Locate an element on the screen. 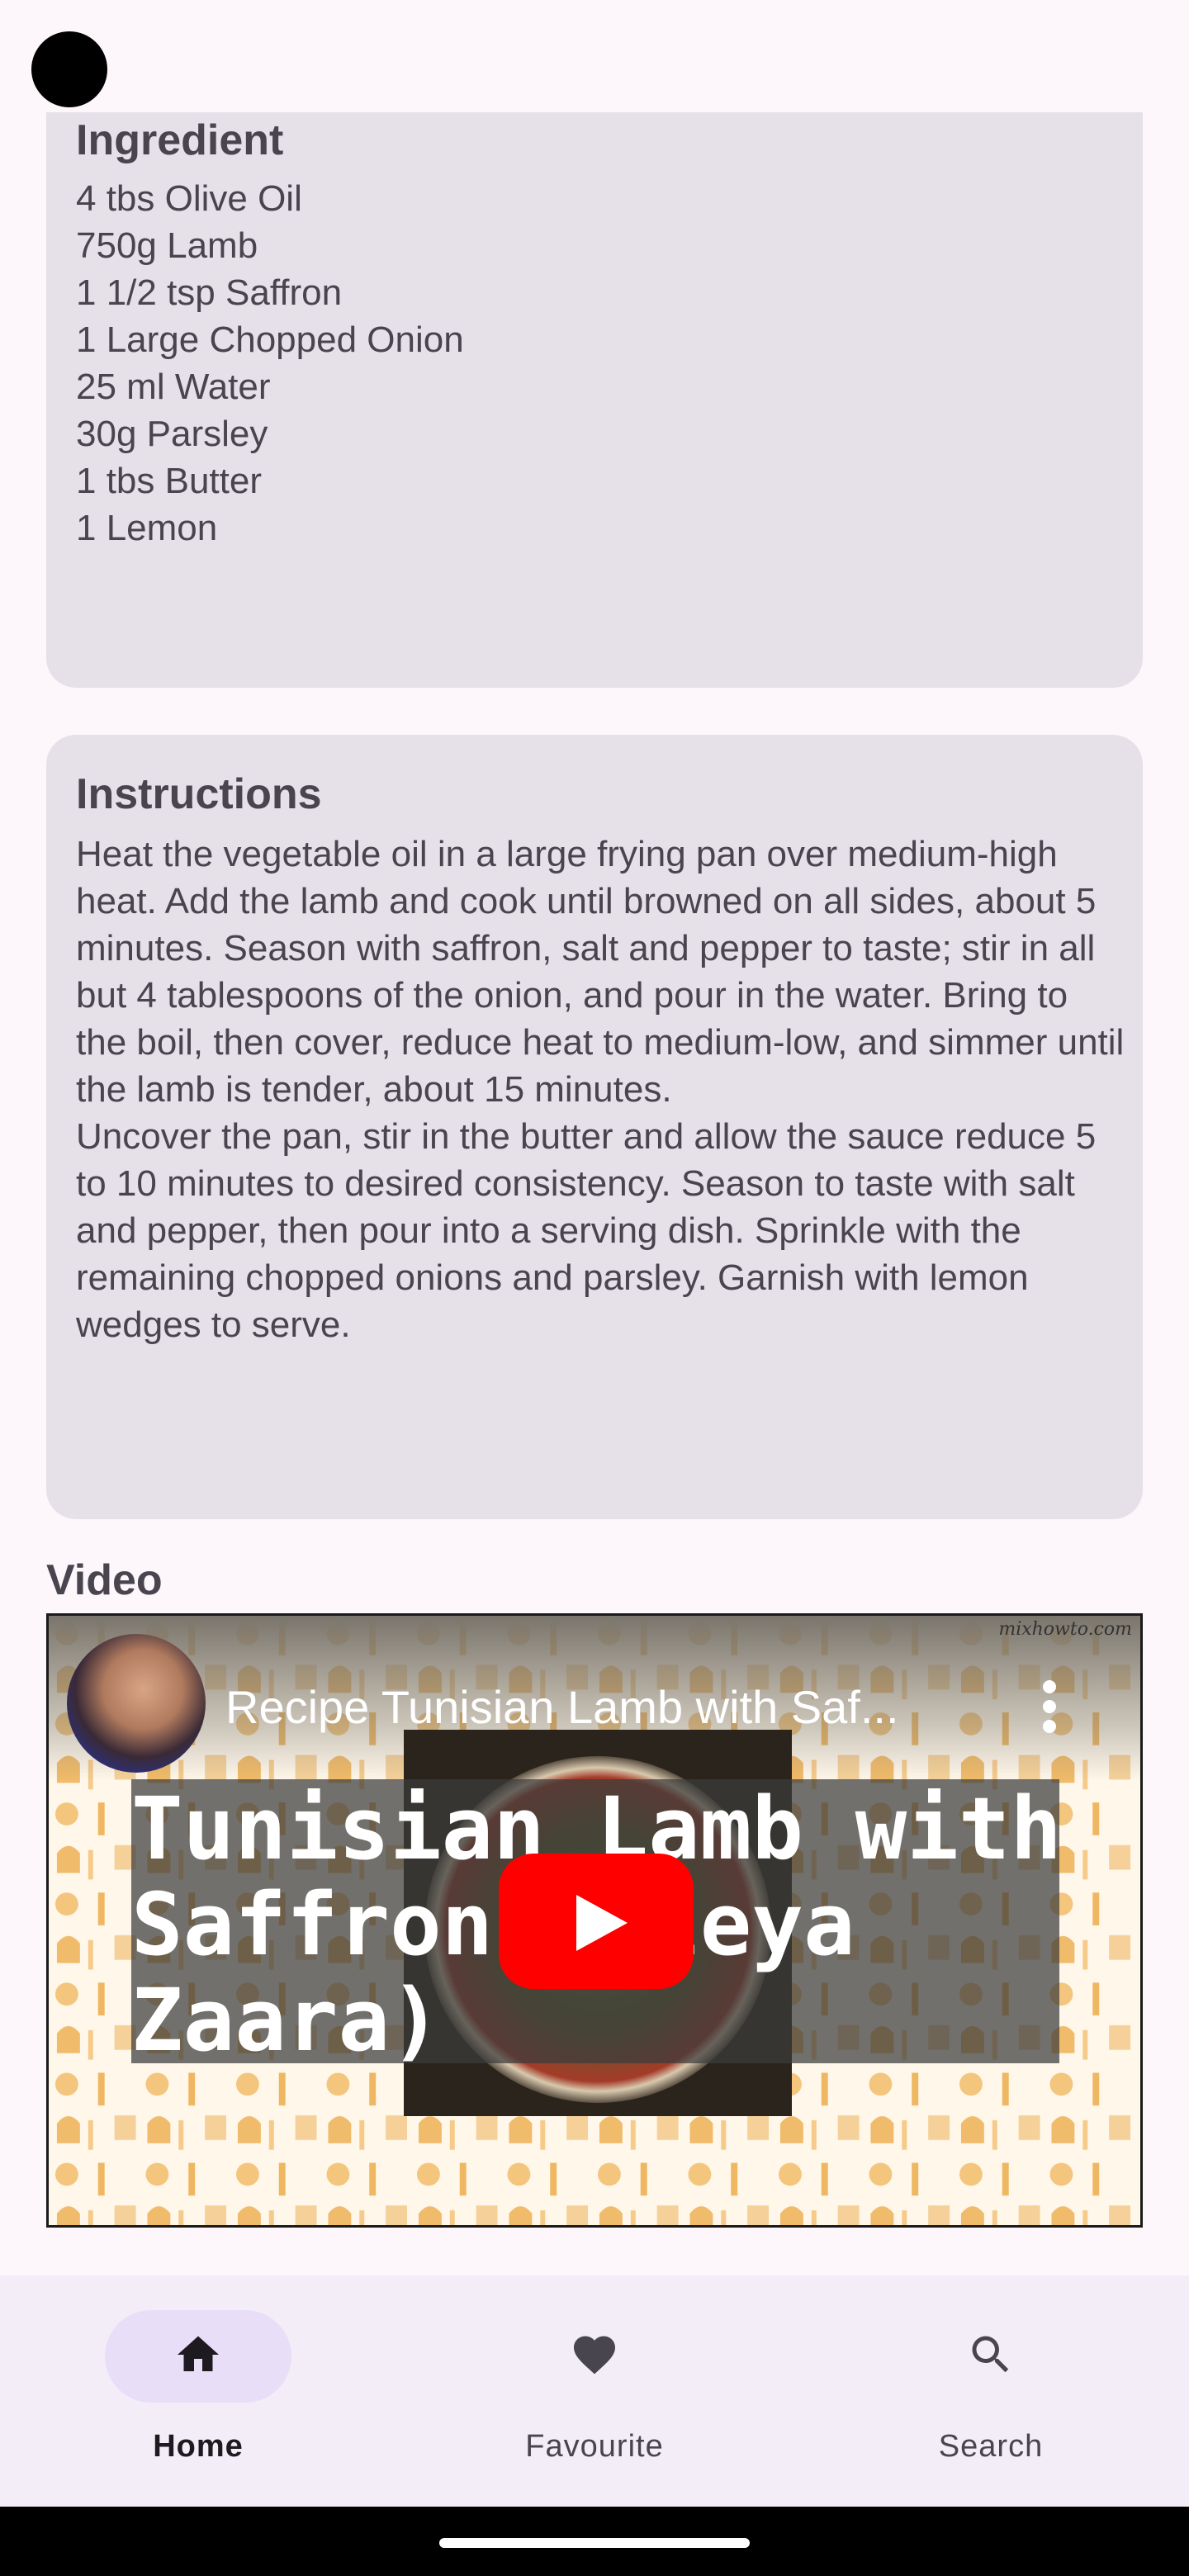 The width and height of the screenshot is (1189, 2576). nav-item-favourite: Favourite is located at coordinates (594, 2391).